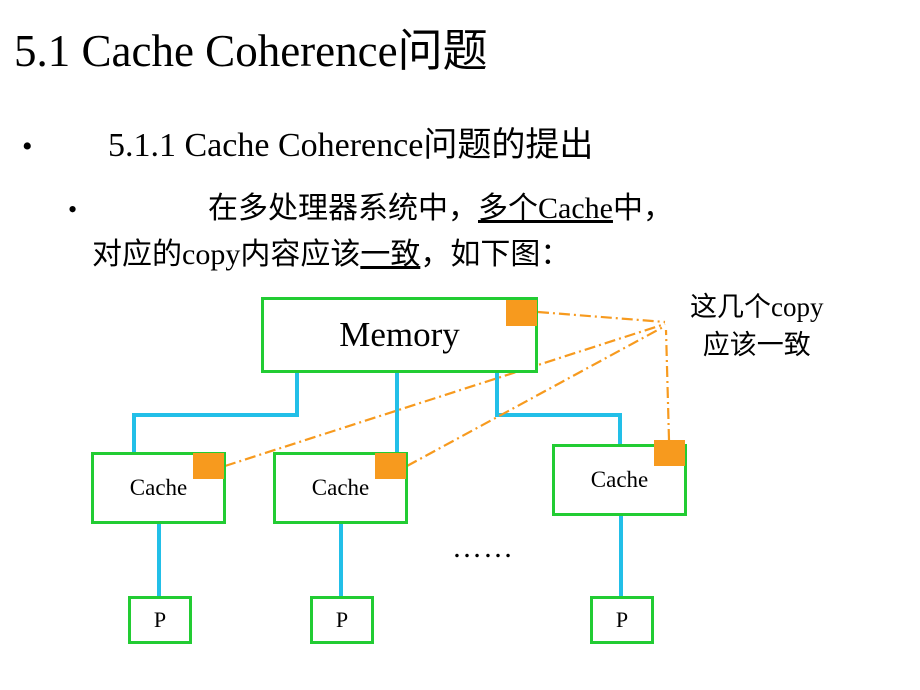  I want to click on processor-node-1: P, so click(160, 620).